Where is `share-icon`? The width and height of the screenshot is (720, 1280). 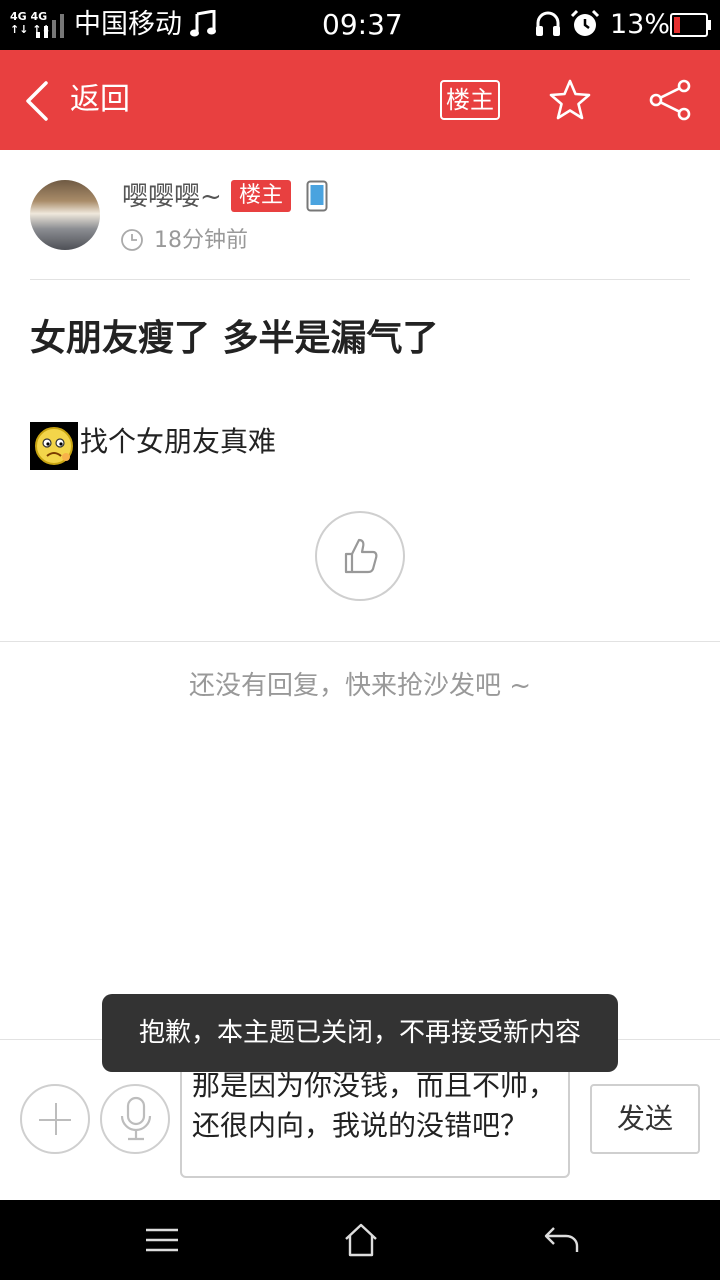 share-icon is located at coordinates (670, 100).